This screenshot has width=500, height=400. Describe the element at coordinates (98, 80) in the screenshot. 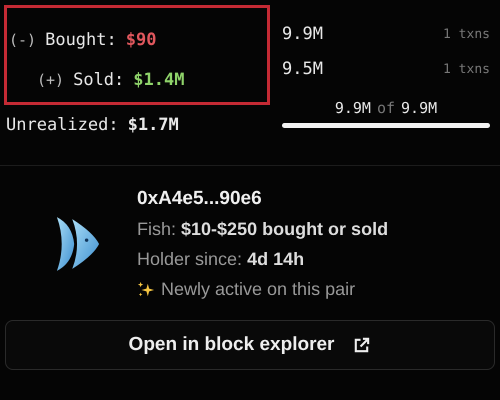

I see `trade-label: Sold:` at that location.